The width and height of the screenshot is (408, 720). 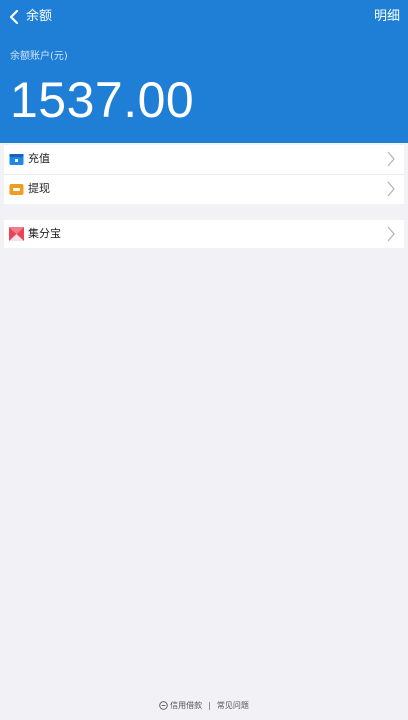 What do you see at coordinates (16, 189) in the screenshot?
I see `withdraw-icon` at bounding box center [16, 189].